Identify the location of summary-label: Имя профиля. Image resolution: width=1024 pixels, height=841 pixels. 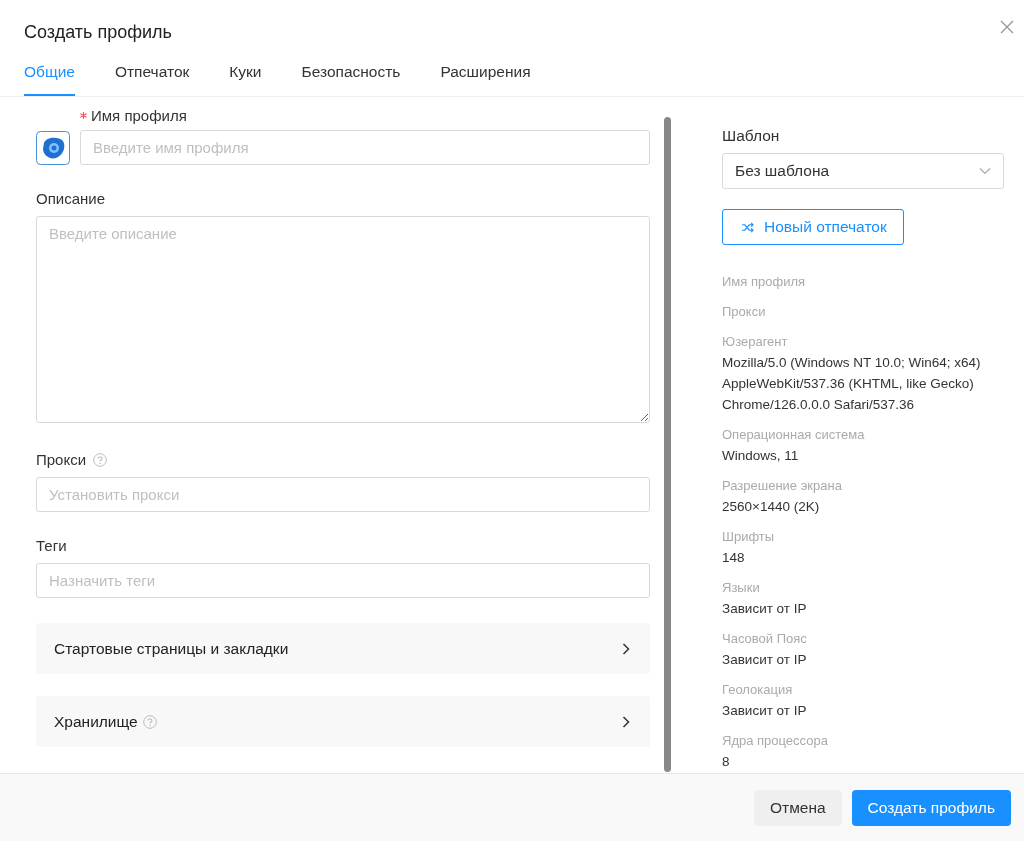
(764, 282).